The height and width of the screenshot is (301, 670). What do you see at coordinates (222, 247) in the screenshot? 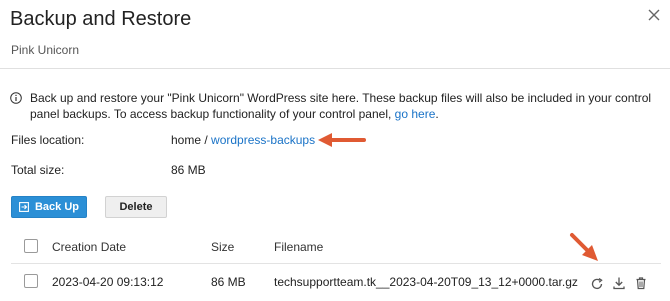
I see `column-header-size: Size` at bounding box center [222, 247].